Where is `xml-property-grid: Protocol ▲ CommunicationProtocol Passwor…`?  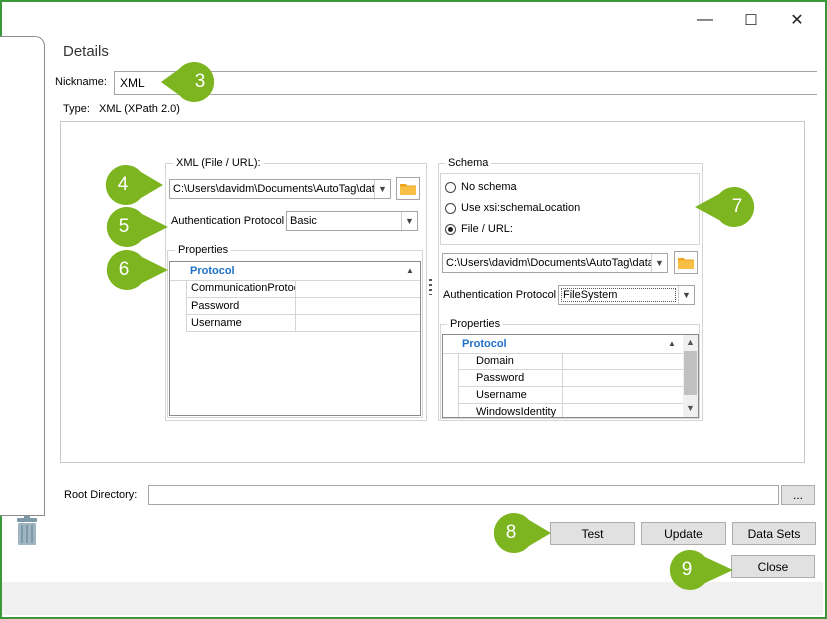
xml-property-grid: Protocol ▲ CommunicationProtocol Passwor… is located at coordinates (295, 338).